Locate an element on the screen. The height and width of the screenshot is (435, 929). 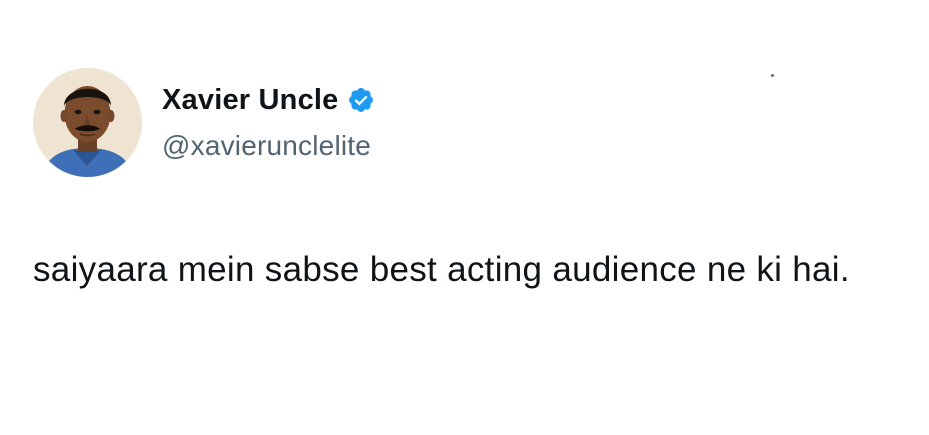
author-name-row: Xavier Uncle is located at coordinates (268, 100).